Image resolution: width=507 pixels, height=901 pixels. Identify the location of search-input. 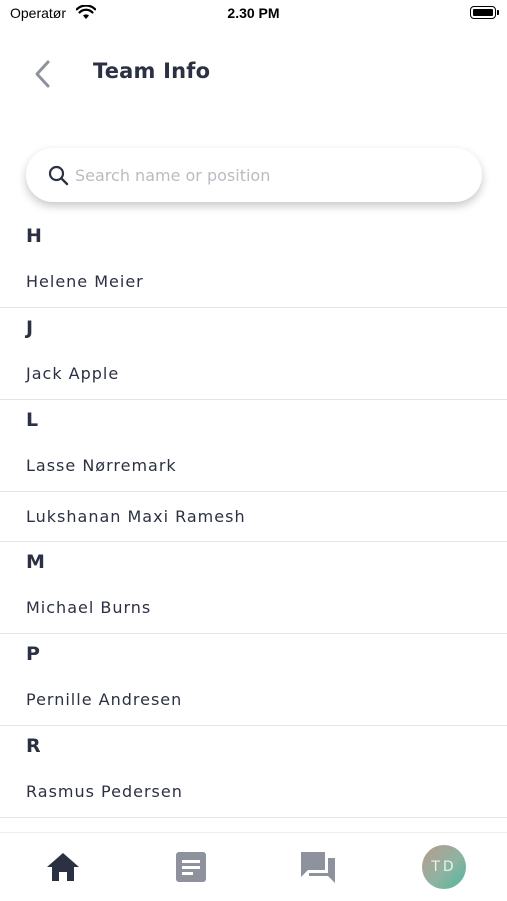
(277, 175).